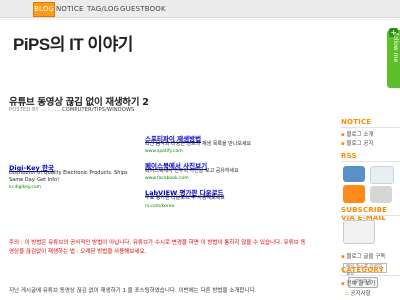 The height and width of the screenshot is (300, 400). I want to click on sidebar-notice-item: ▪ 블로그 소개, so click(357, 134).